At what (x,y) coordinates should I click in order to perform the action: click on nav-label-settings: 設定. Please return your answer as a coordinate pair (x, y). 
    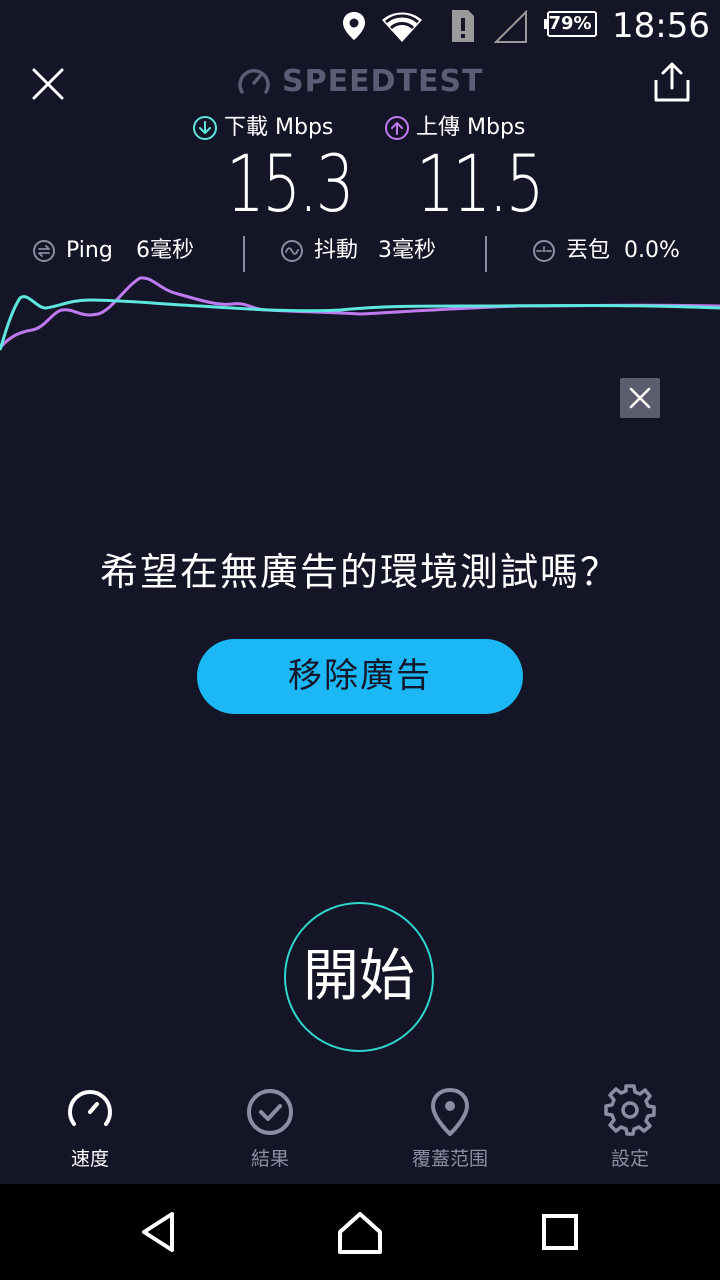
    Looking at the image, I should click on (629, 1159).